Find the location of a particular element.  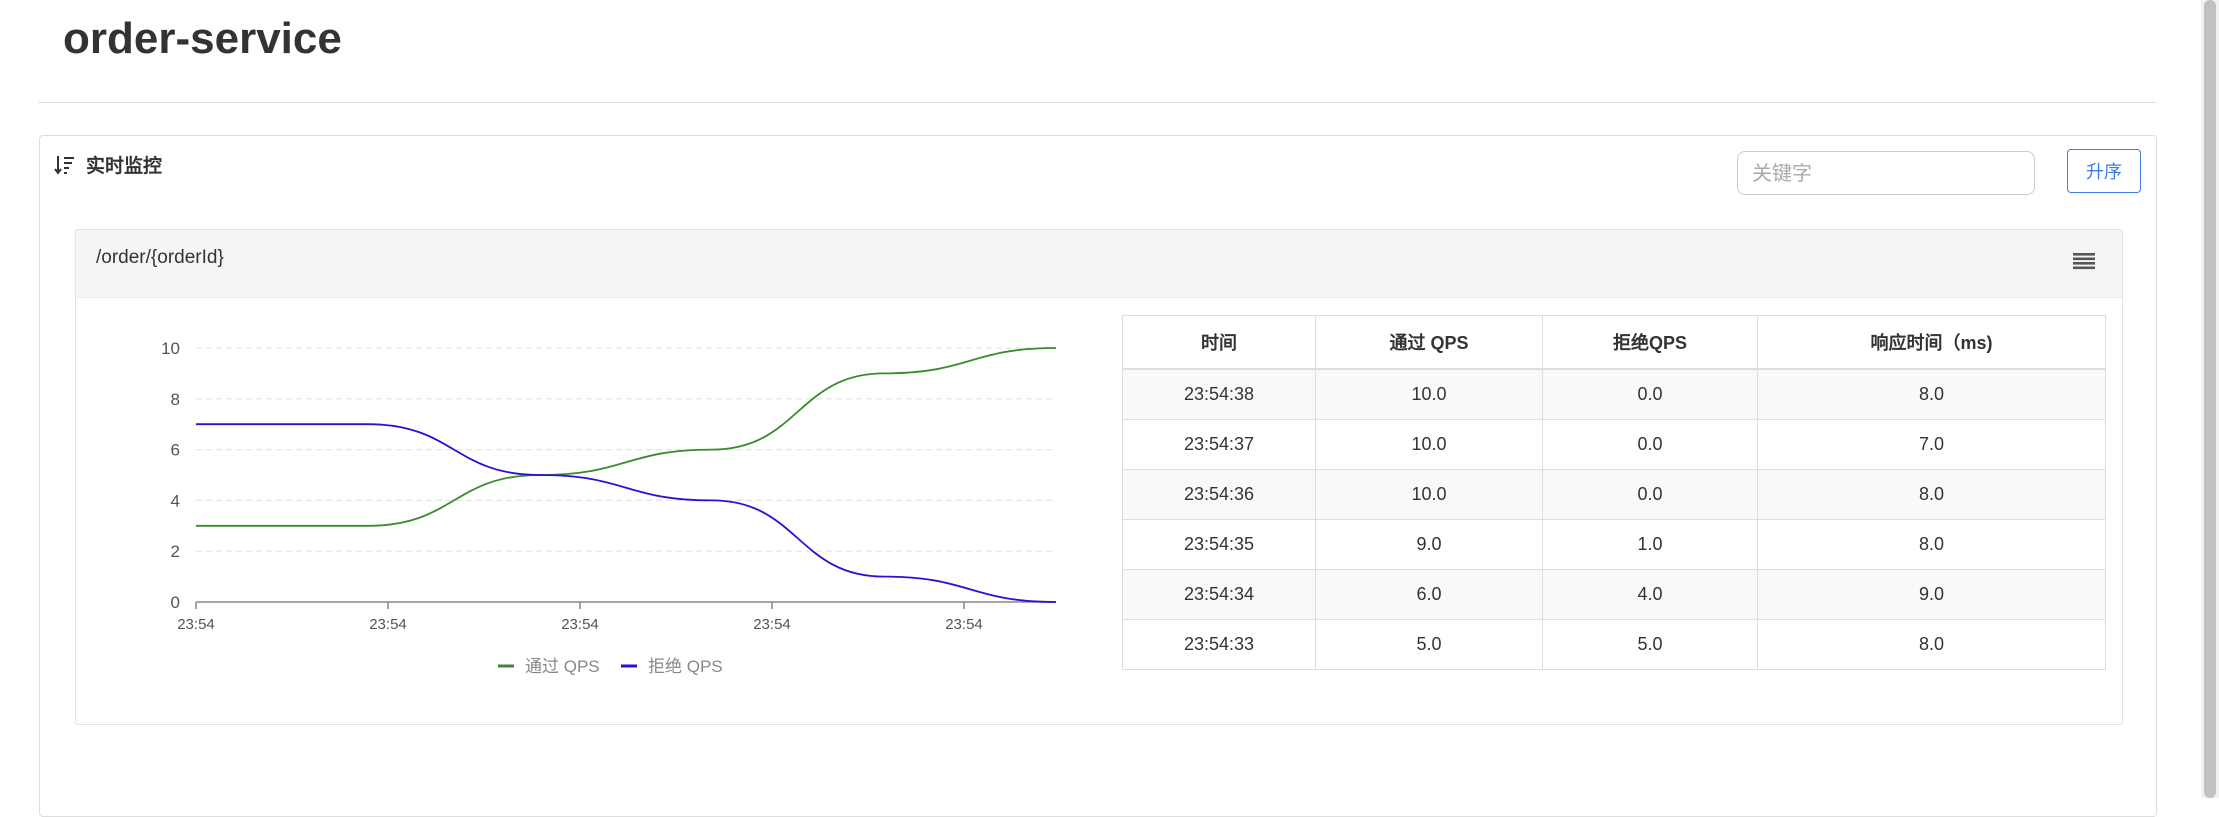

cell-time: 23:54:35 is located at coordinates (1219, 544).